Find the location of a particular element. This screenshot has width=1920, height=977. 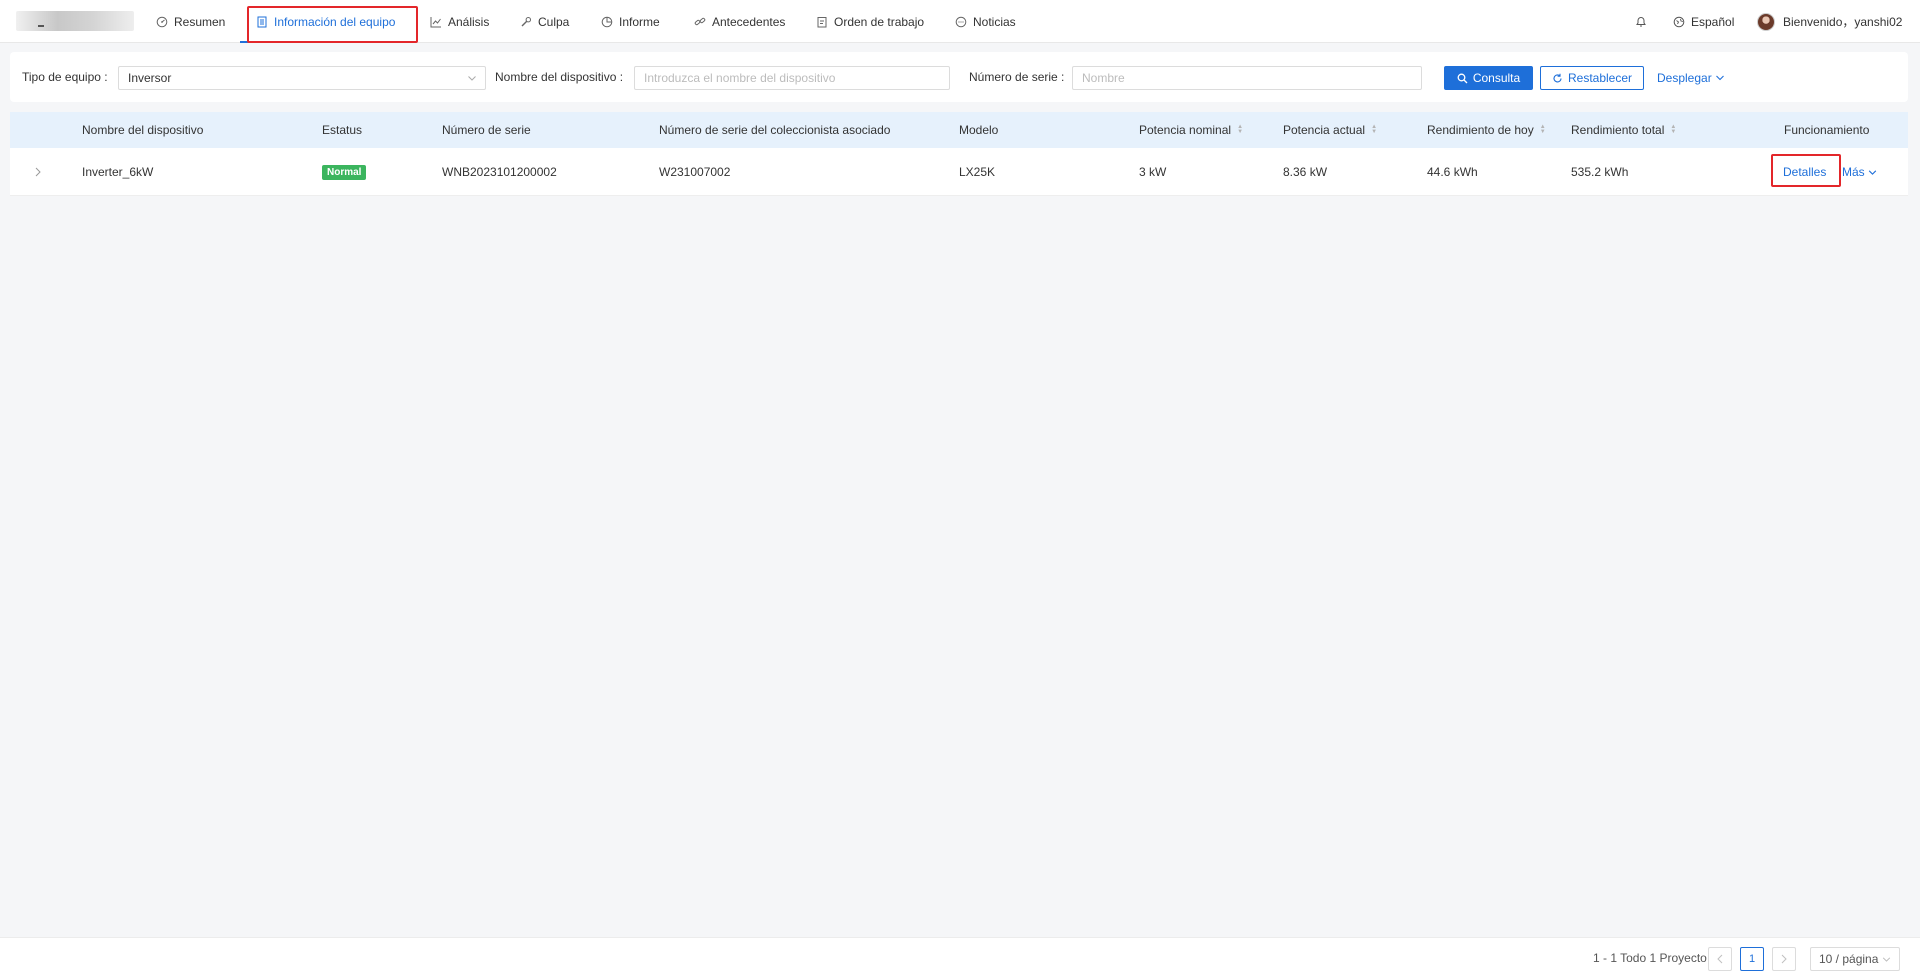

cell-current-power: 8.36 kW is located at coordinates (1305, 172).